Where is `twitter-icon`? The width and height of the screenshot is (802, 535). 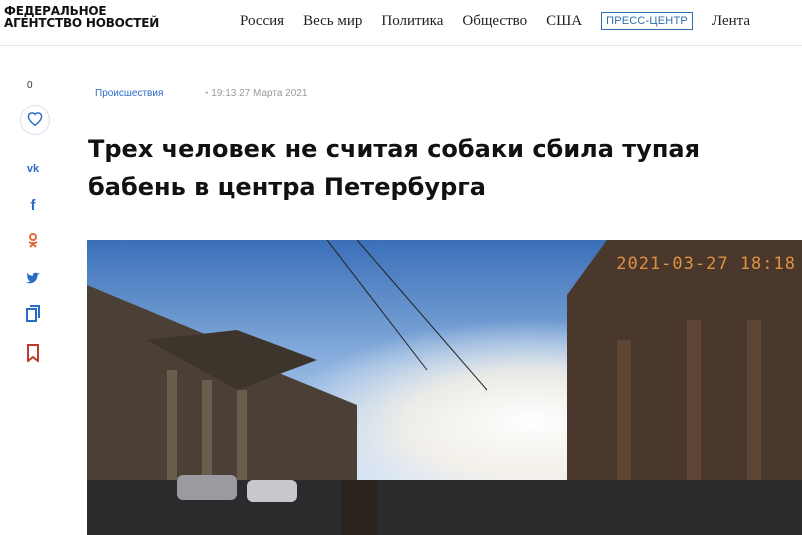
twitter-icon is located at coordinates (33, 280).